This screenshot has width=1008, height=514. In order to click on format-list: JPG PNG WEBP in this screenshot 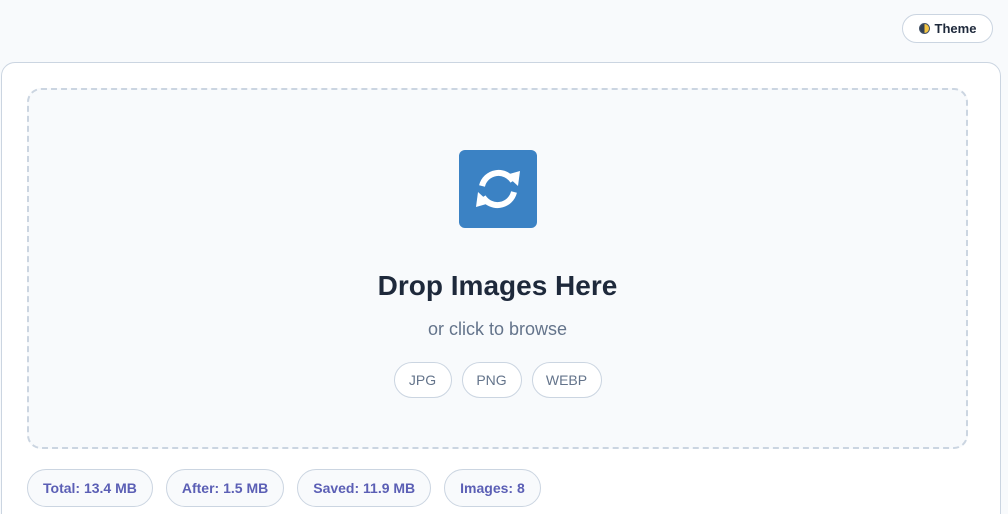, I will do `click(497, 380)`.